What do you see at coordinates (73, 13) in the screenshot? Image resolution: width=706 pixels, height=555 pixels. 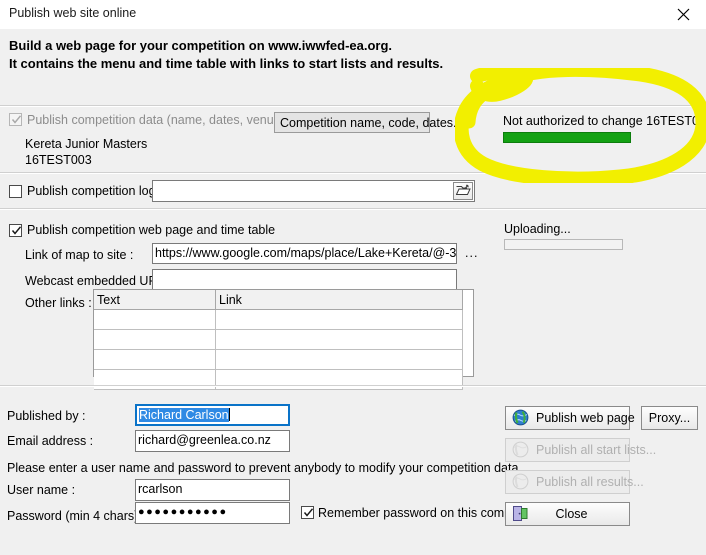 I see `window-title: Publish web site online` at bounding box center [73, 13].